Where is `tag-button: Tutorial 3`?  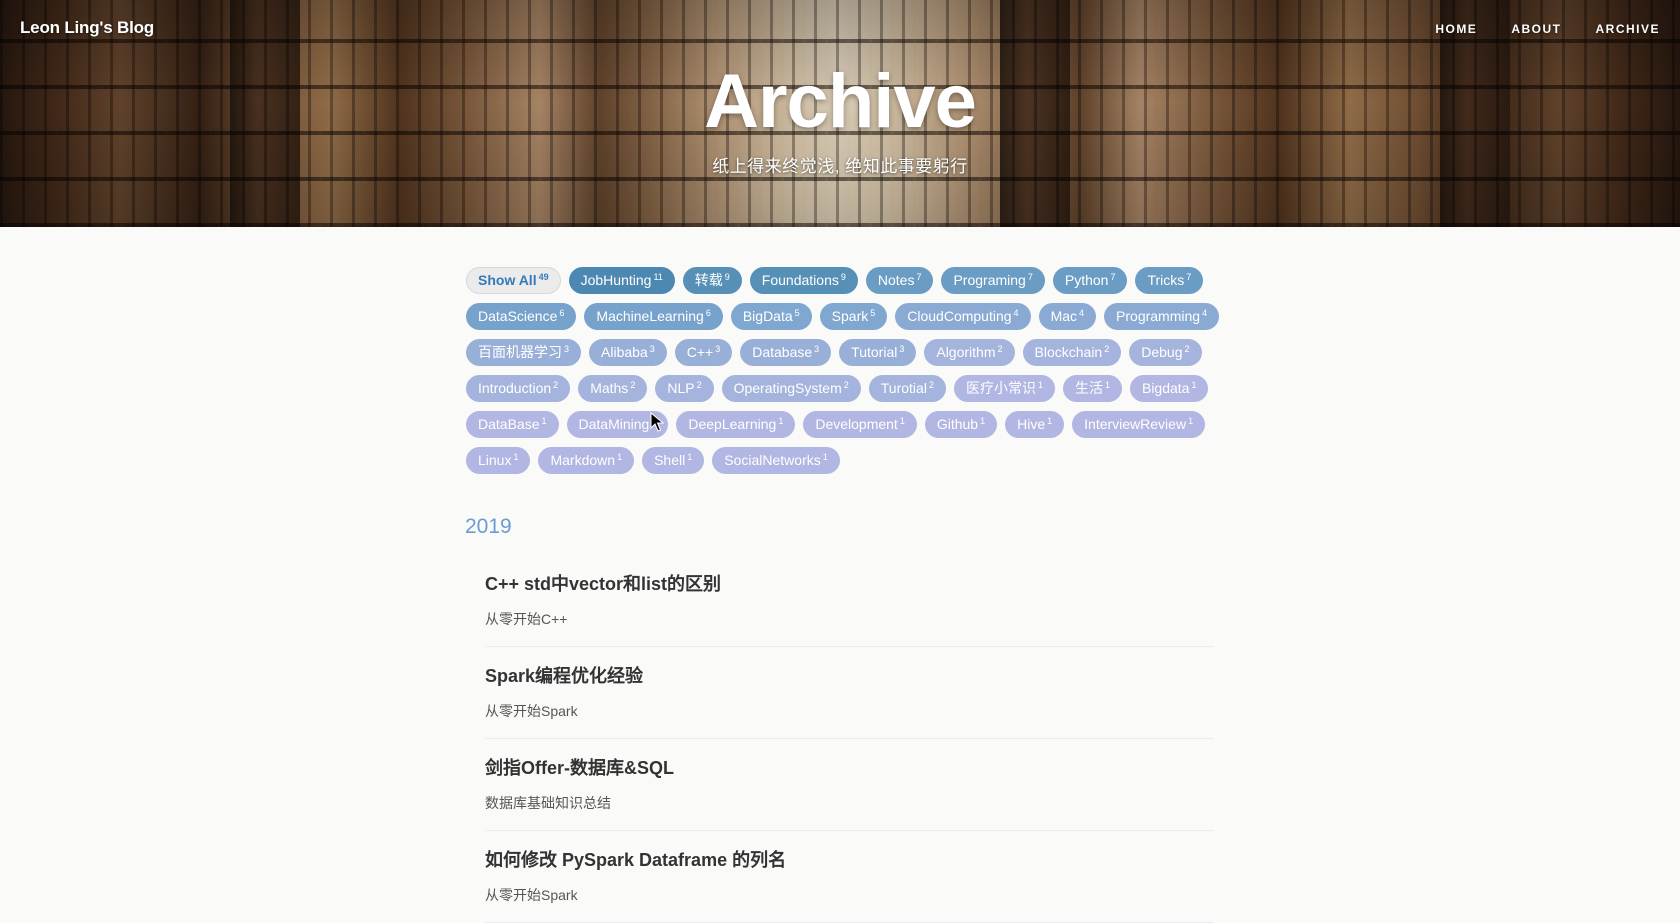
tag-button: Tutorial 3 is located at coordinates (878, 352).